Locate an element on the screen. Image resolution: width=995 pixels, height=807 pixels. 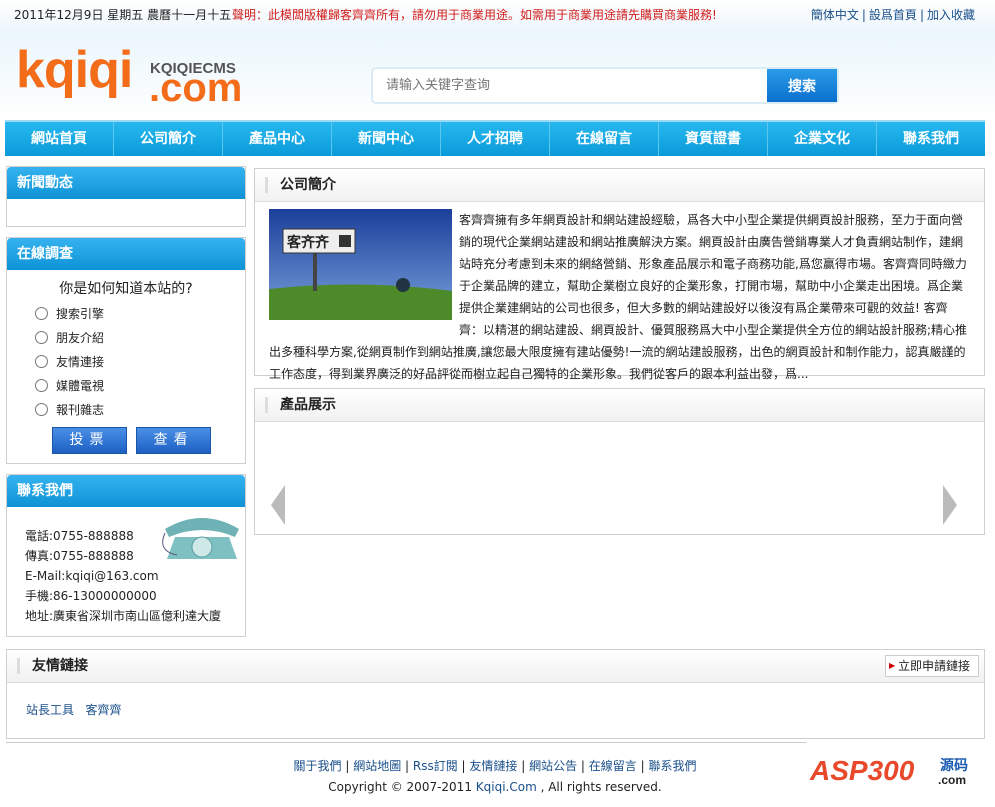
badge-domain: .com is located at coordinates (952, 780).